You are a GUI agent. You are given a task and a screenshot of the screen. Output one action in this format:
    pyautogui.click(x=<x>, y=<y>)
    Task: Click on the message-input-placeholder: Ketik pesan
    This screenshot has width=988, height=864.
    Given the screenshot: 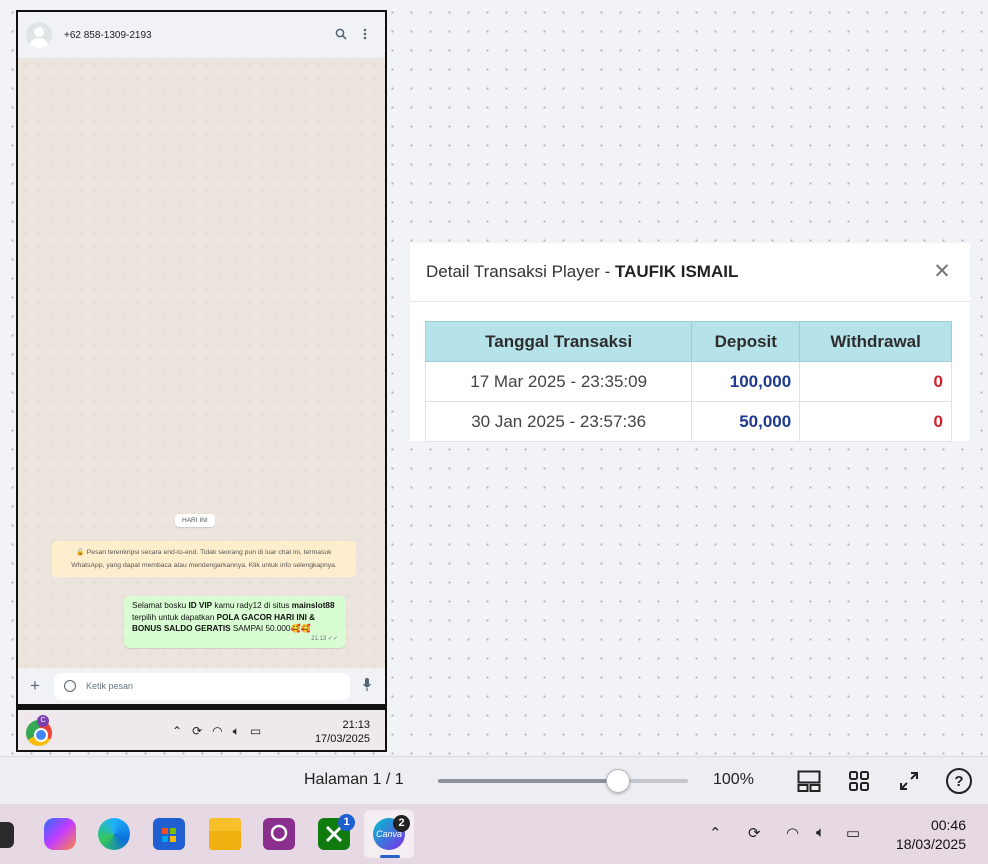 What is the action you would take?
    pyautogui.click(x=110, y=686)
    